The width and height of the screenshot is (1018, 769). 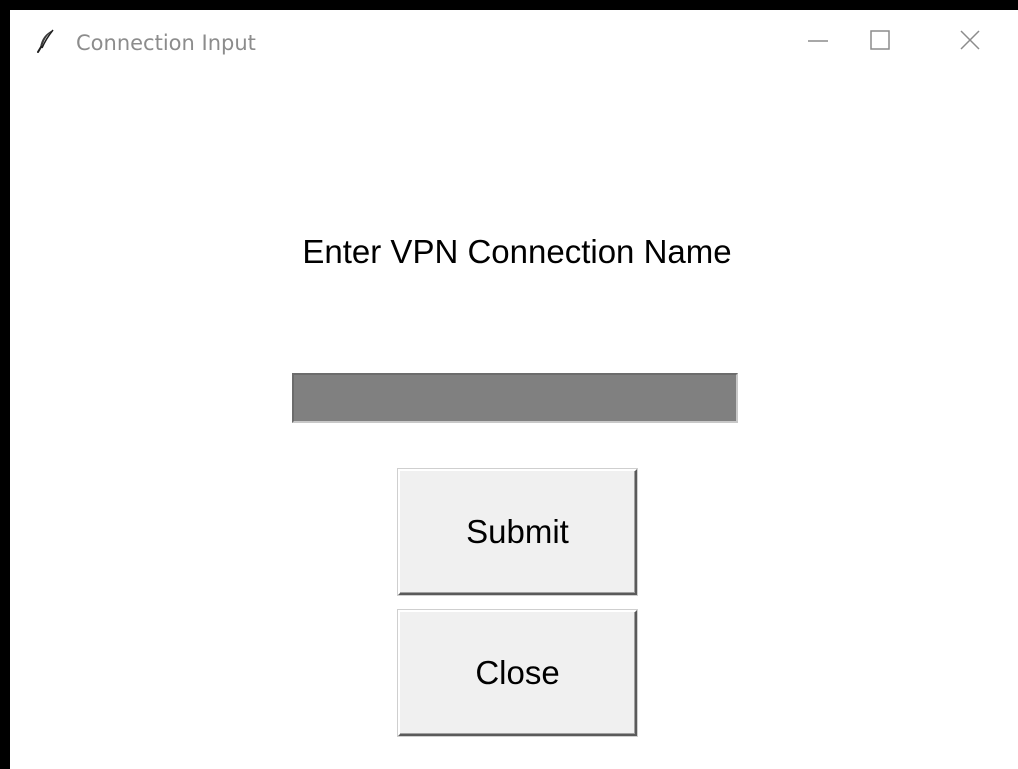 I want to click on minimize-icon, so click(x=818, y=42).